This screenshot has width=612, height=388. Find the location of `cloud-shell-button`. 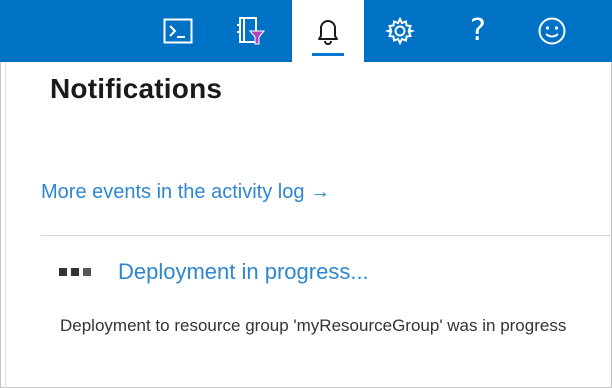

cloud-shell-button is located at coordinates (178, 31).